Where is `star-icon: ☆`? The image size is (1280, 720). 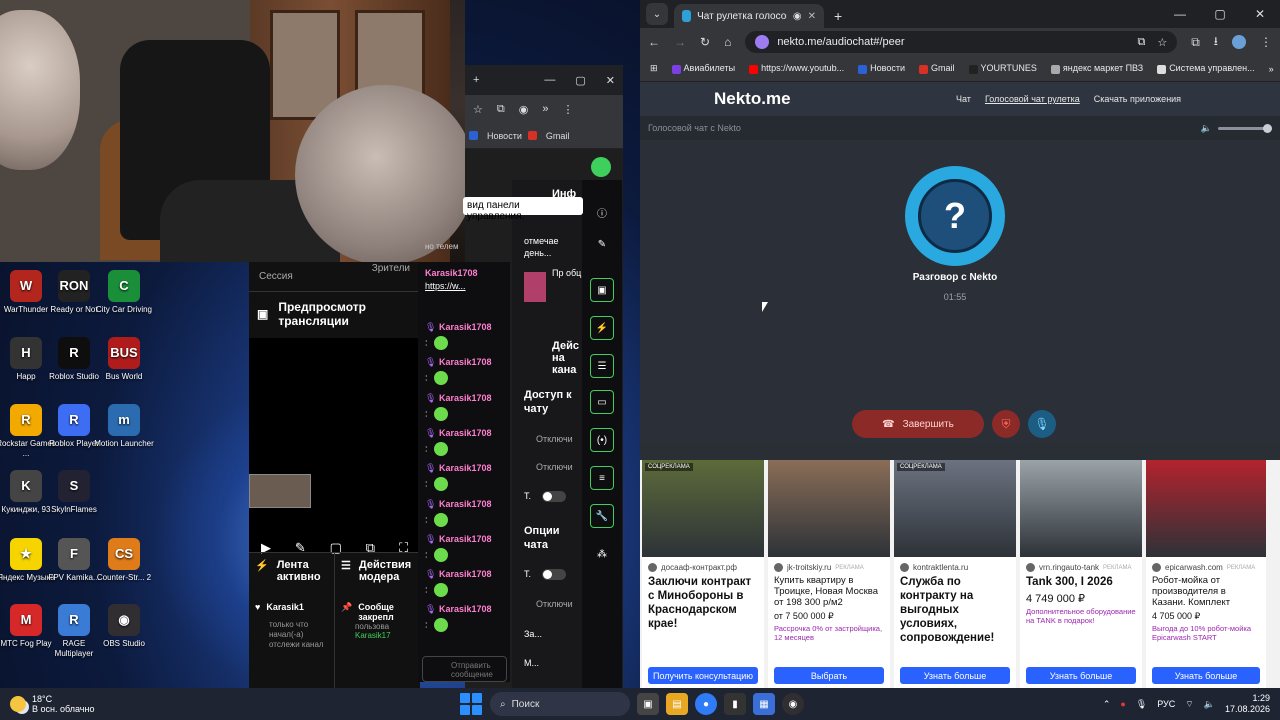 star-icon: ☆ is located at coordinates (478, 109).